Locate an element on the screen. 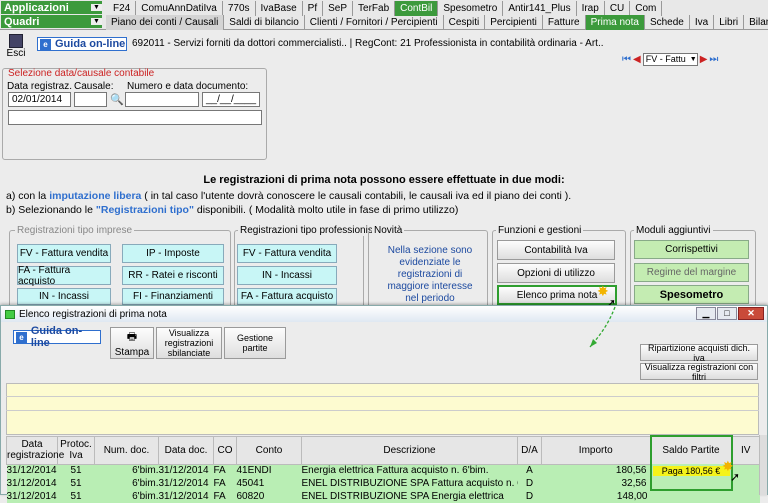  tab-clienti: Clienti / Fornitori / Percipienti is located at coordinates (374, 22).